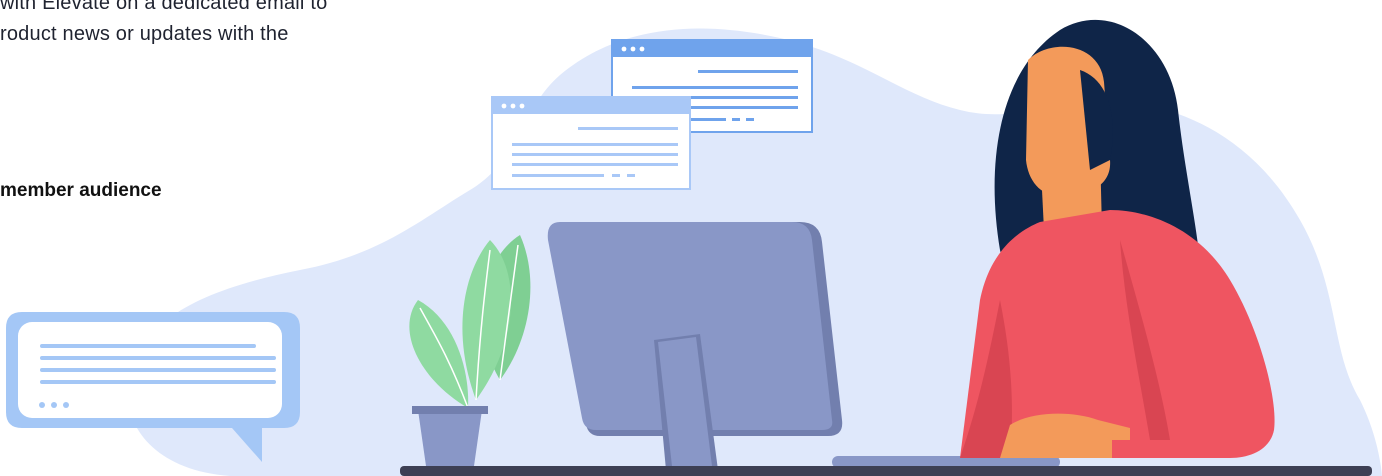 The image size is (1382, 476). What do you see at coordinates (886, 471) in the screenshot?
I see `desk` at bounding box center [886, 471].